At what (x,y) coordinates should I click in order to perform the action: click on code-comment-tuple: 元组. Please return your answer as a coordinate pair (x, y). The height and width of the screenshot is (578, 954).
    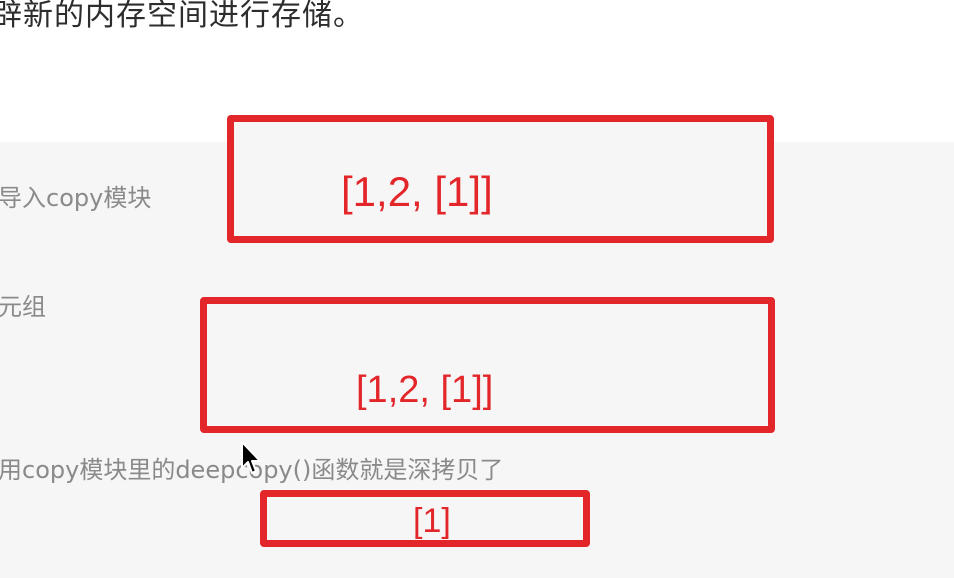
    Looking at the image, I should click on (23, 307).